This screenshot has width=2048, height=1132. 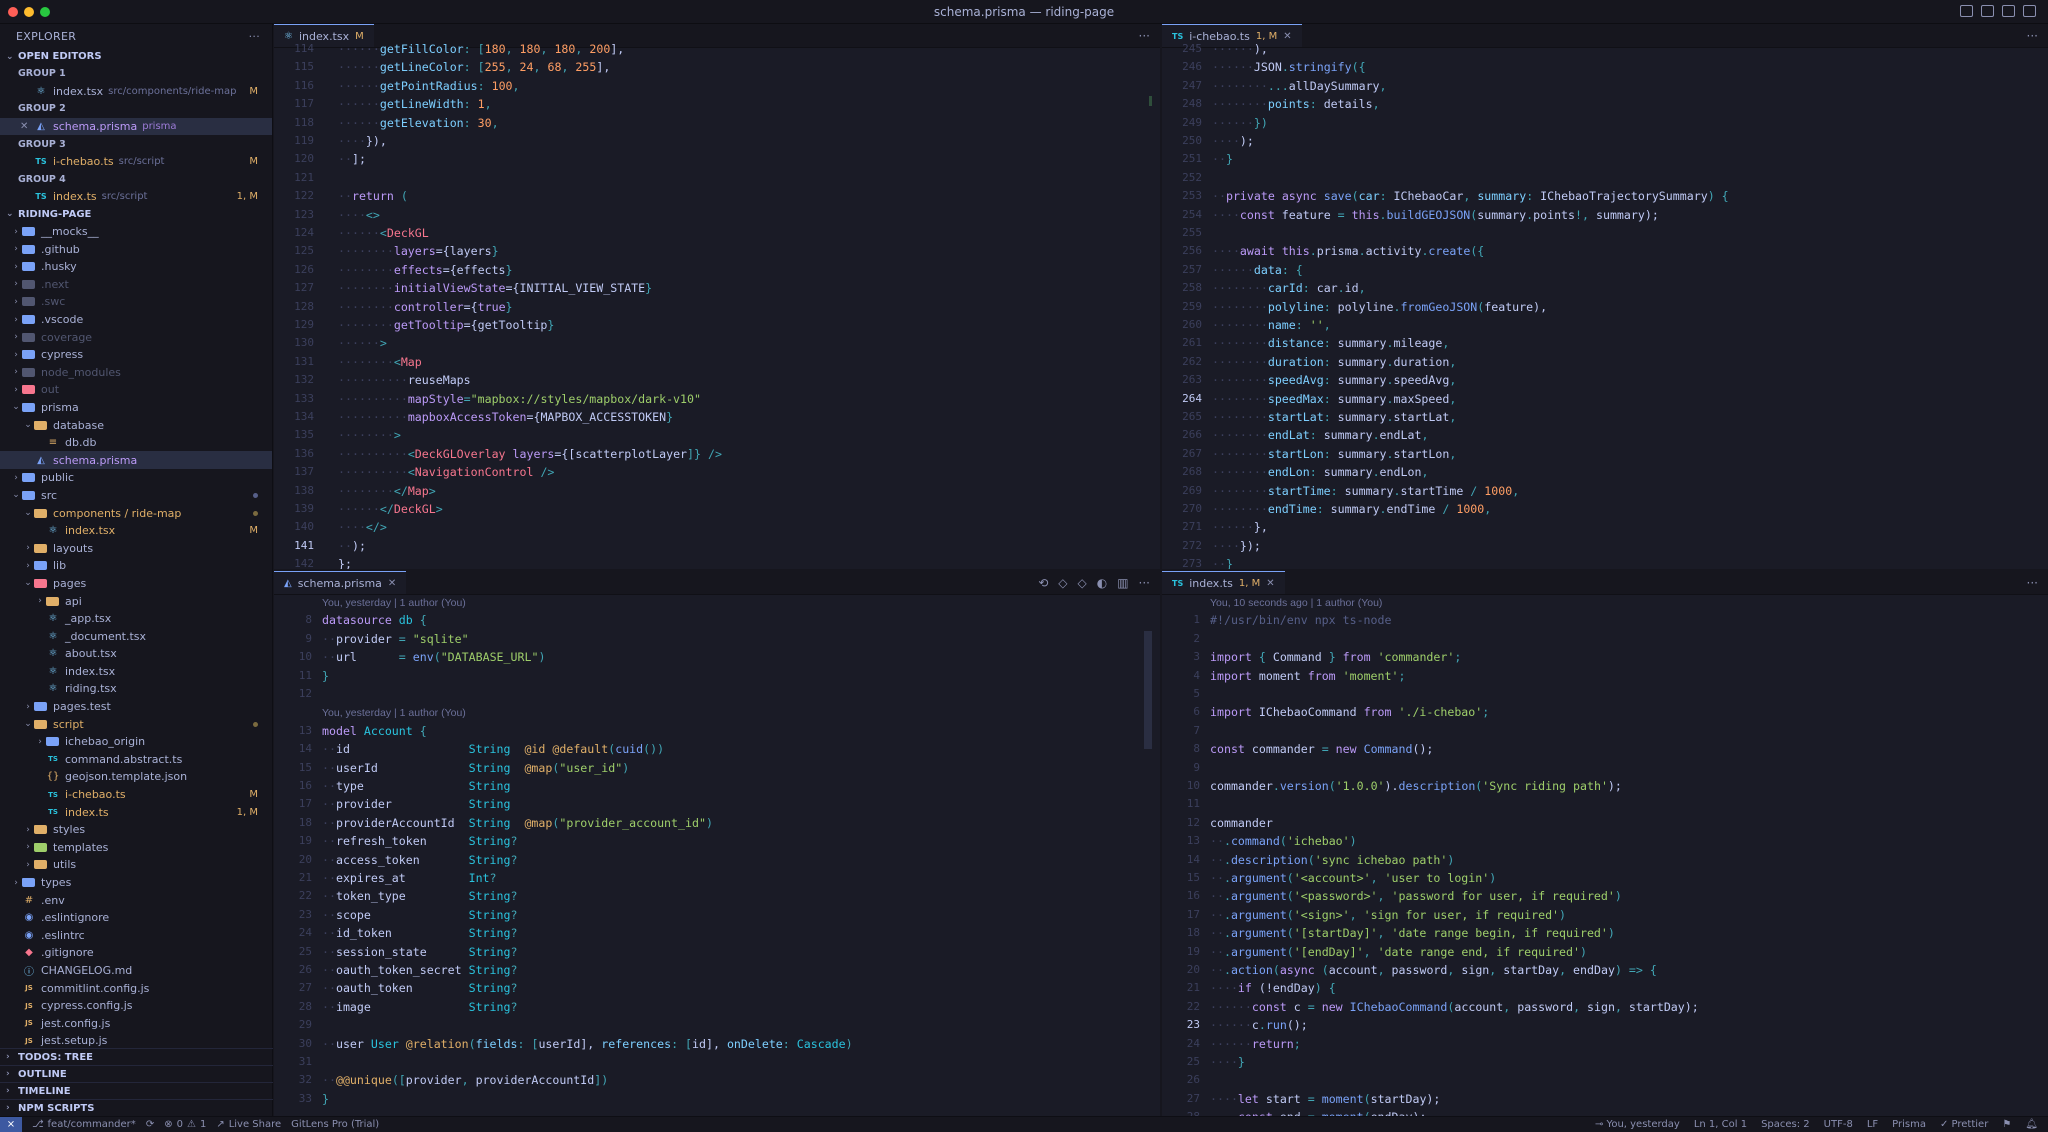 What do you see at coordinates (136, 971) in the screenshot?
I see `tree-file: ⓘ CHANGELOG.md` at bounding box center [136, 971].